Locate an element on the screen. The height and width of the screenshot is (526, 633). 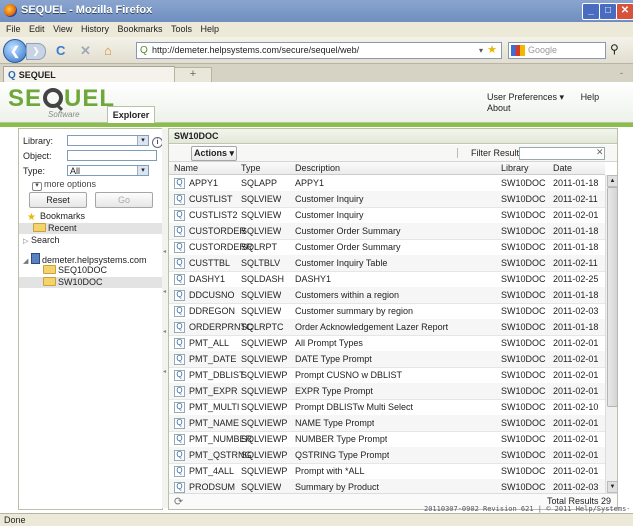
filter-input is located at coordinates (562, 153).